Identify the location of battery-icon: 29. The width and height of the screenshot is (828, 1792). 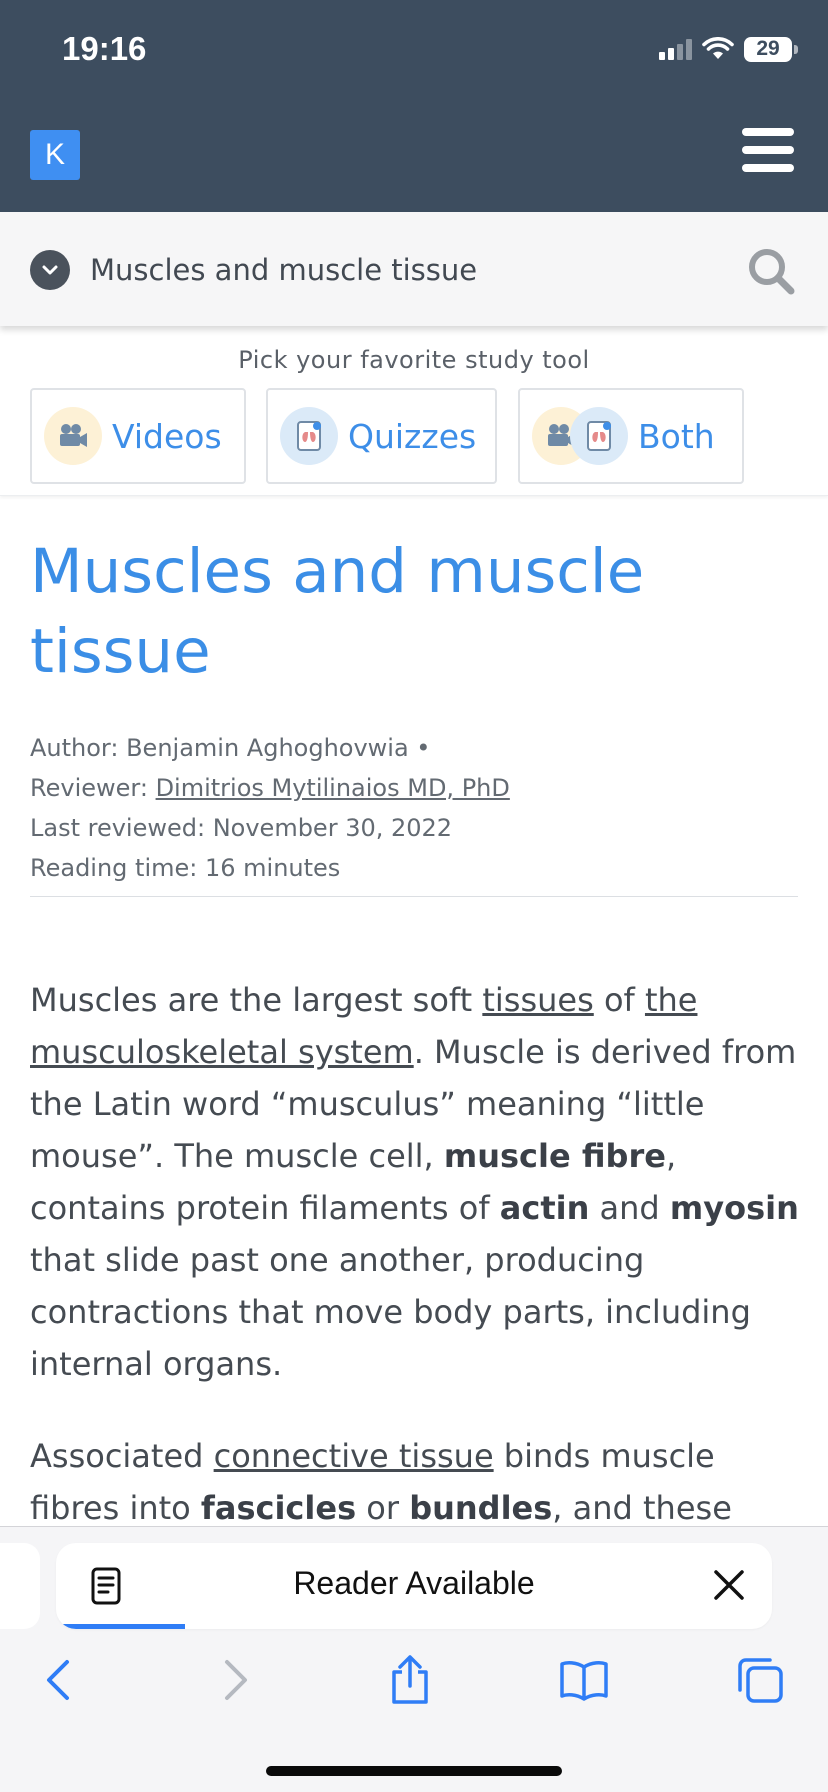
(771, 49).